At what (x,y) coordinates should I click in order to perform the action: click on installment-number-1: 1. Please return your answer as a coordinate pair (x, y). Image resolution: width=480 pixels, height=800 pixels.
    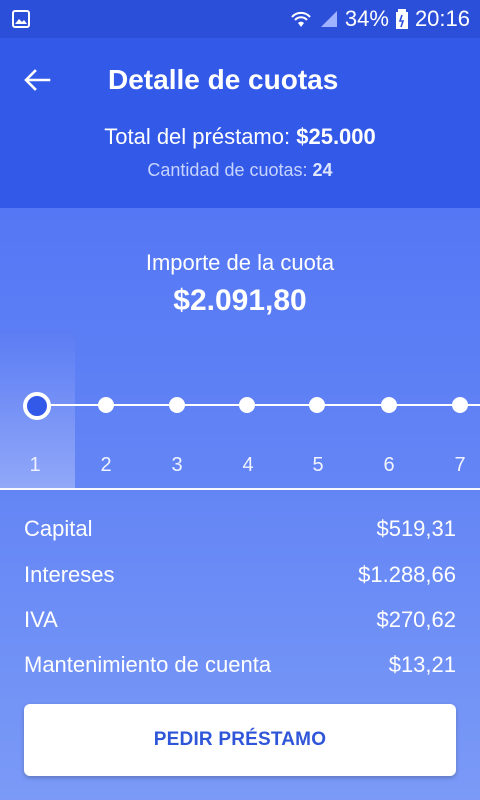
    Looking at the image, I should click on (35, 465).